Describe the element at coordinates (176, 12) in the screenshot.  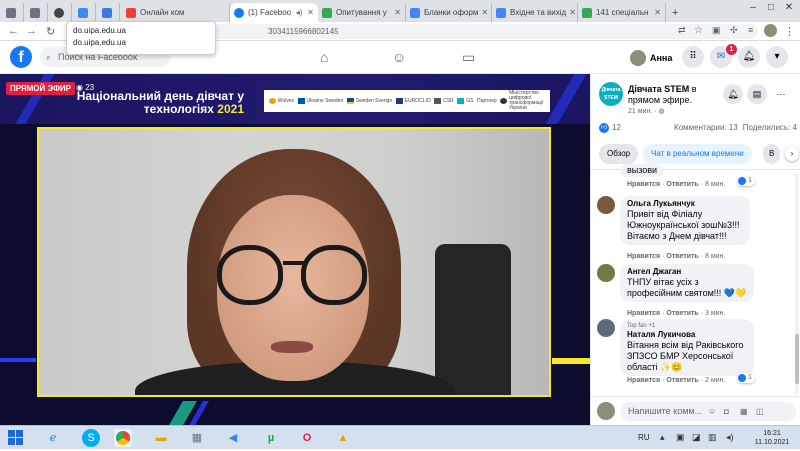
I see `browser-tab-mail: Онлайн ком` at that location.